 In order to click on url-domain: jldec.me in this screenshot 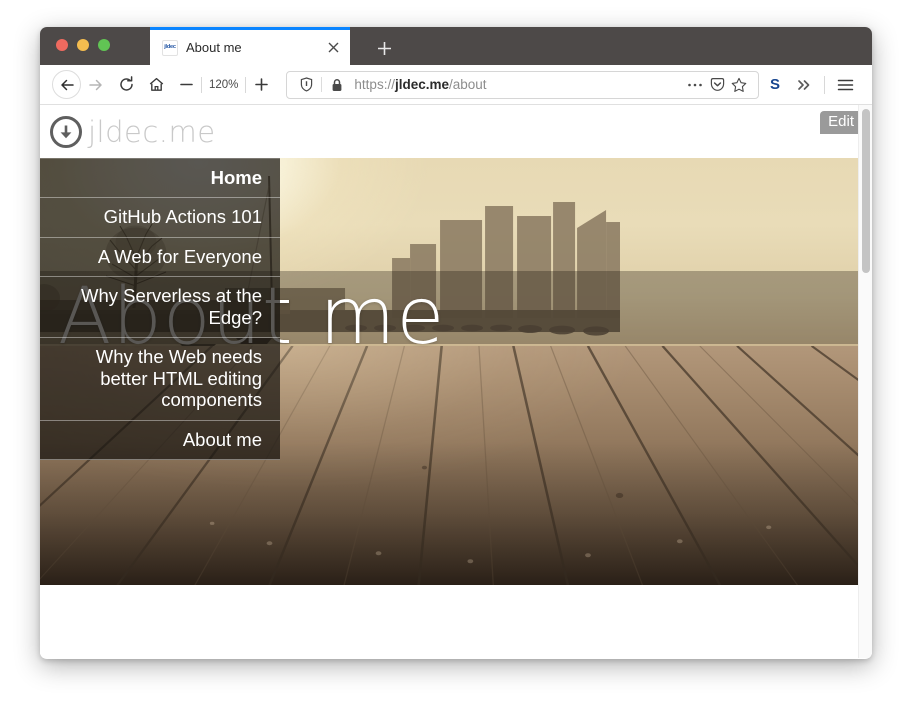, I will do `click(421, 84)`.